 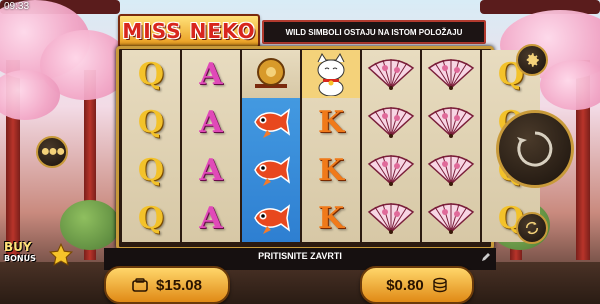 I want to click on buy-bonus-button: BUY BONUS, so click(x=39, y=258).